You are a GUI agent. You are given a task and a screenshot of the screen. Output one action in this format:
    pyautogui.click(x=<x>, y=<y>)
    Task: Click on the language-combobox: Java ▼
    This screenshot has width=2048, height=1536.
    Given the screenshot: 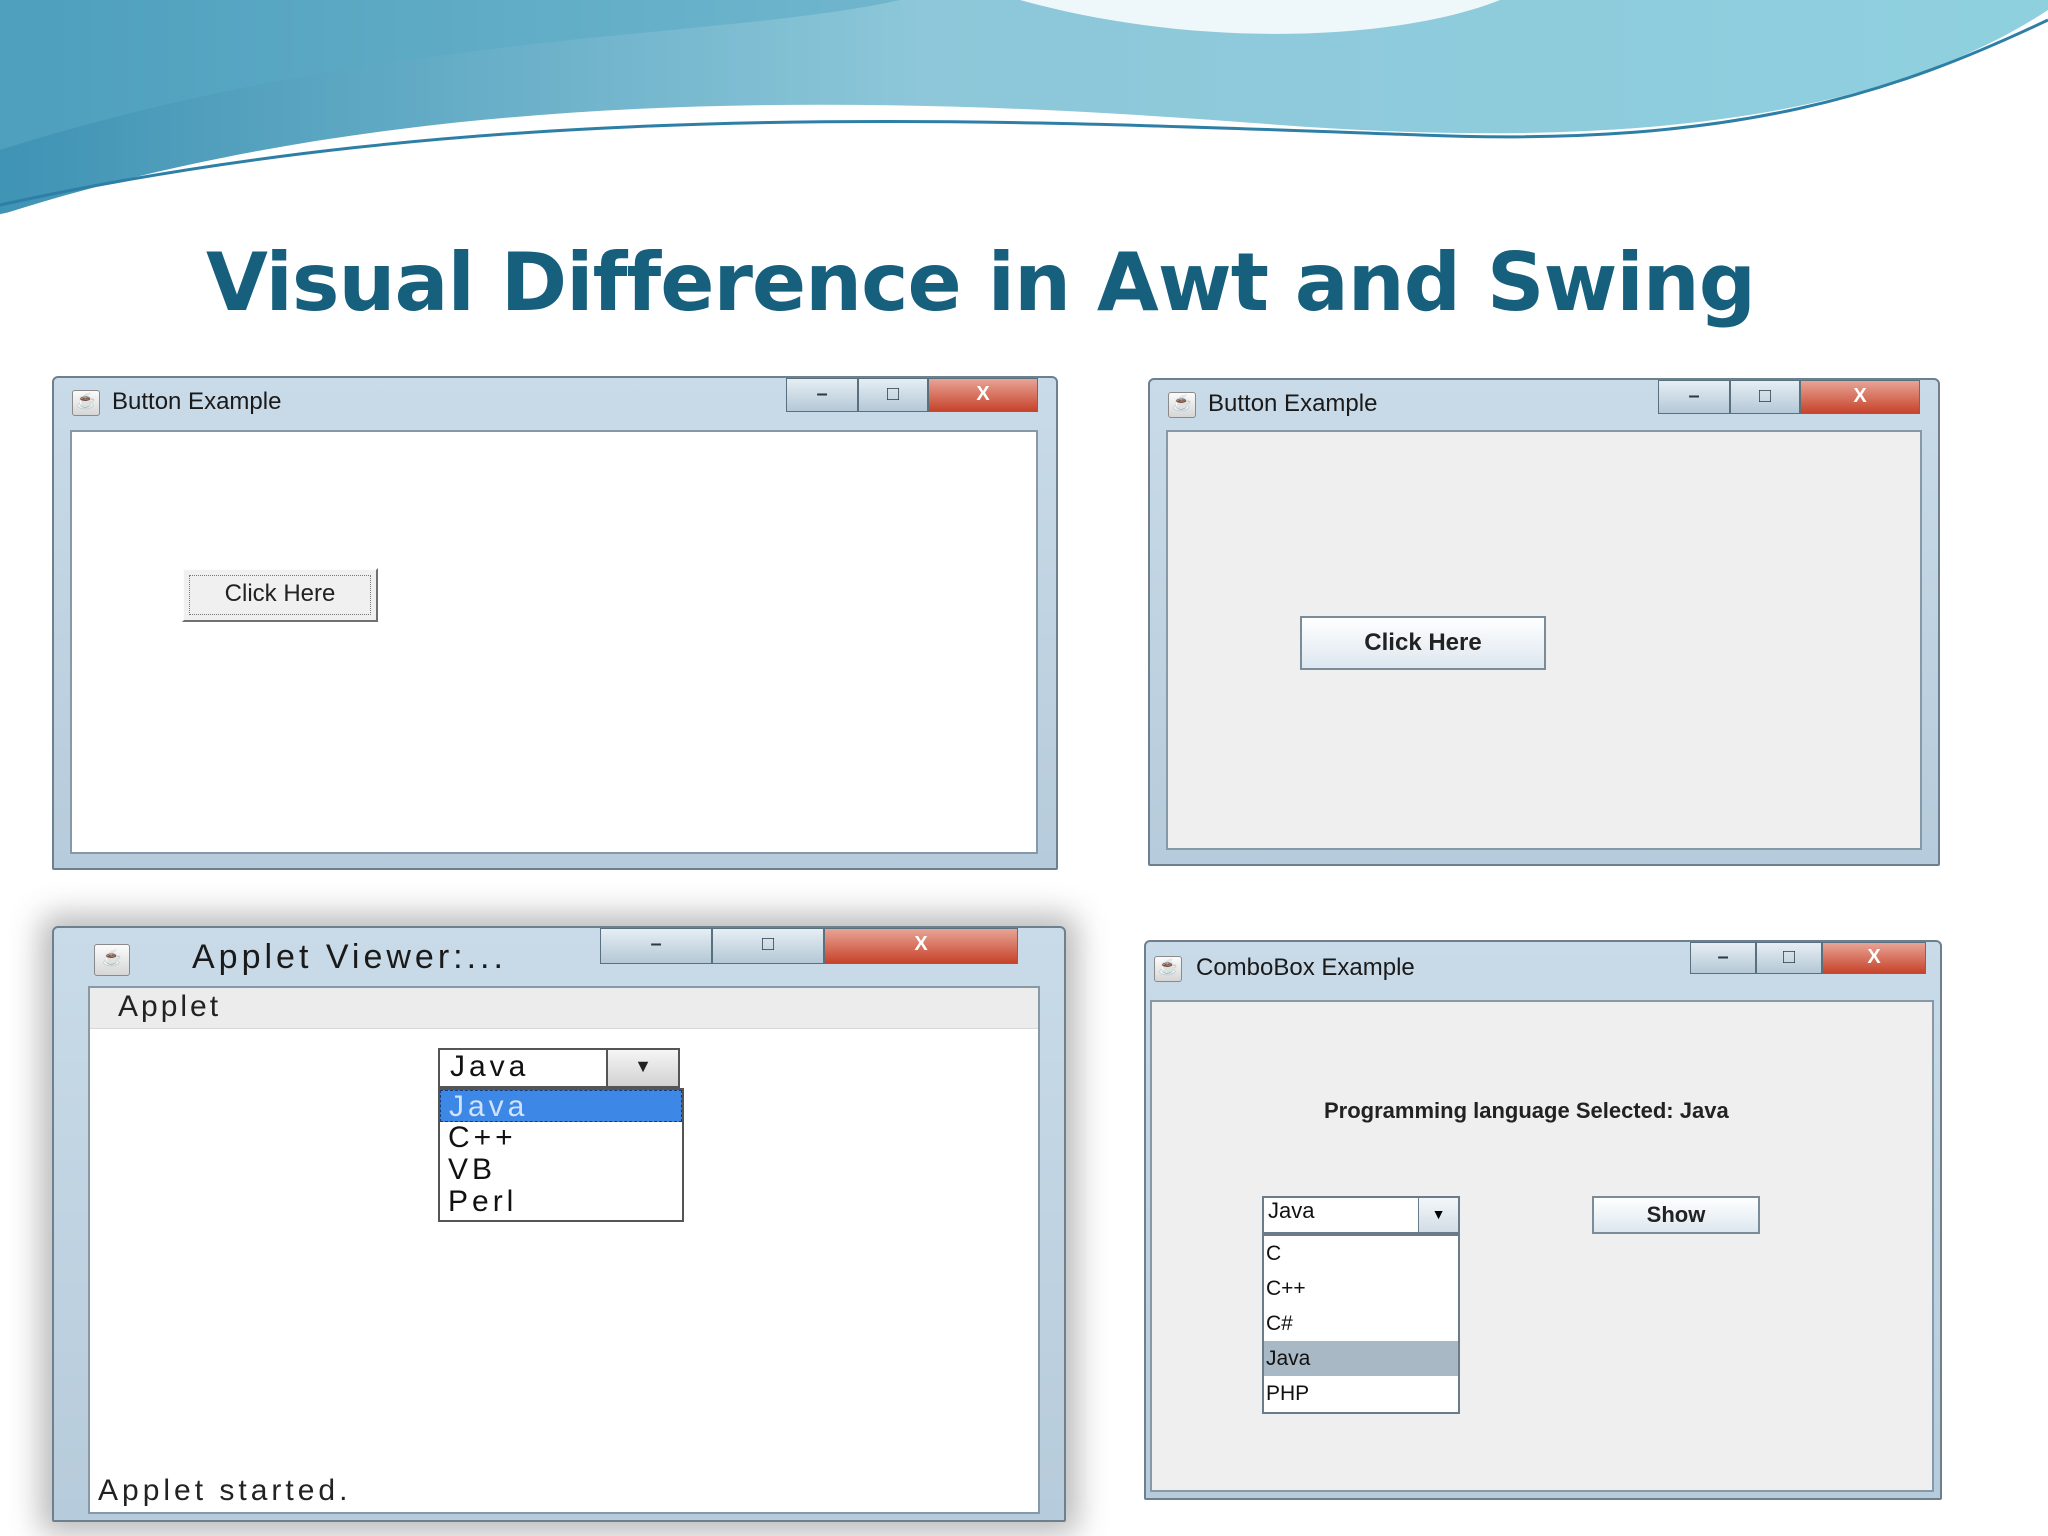 What is the action you would take?
    pyautogui.click(x=1361, y=1215)
    